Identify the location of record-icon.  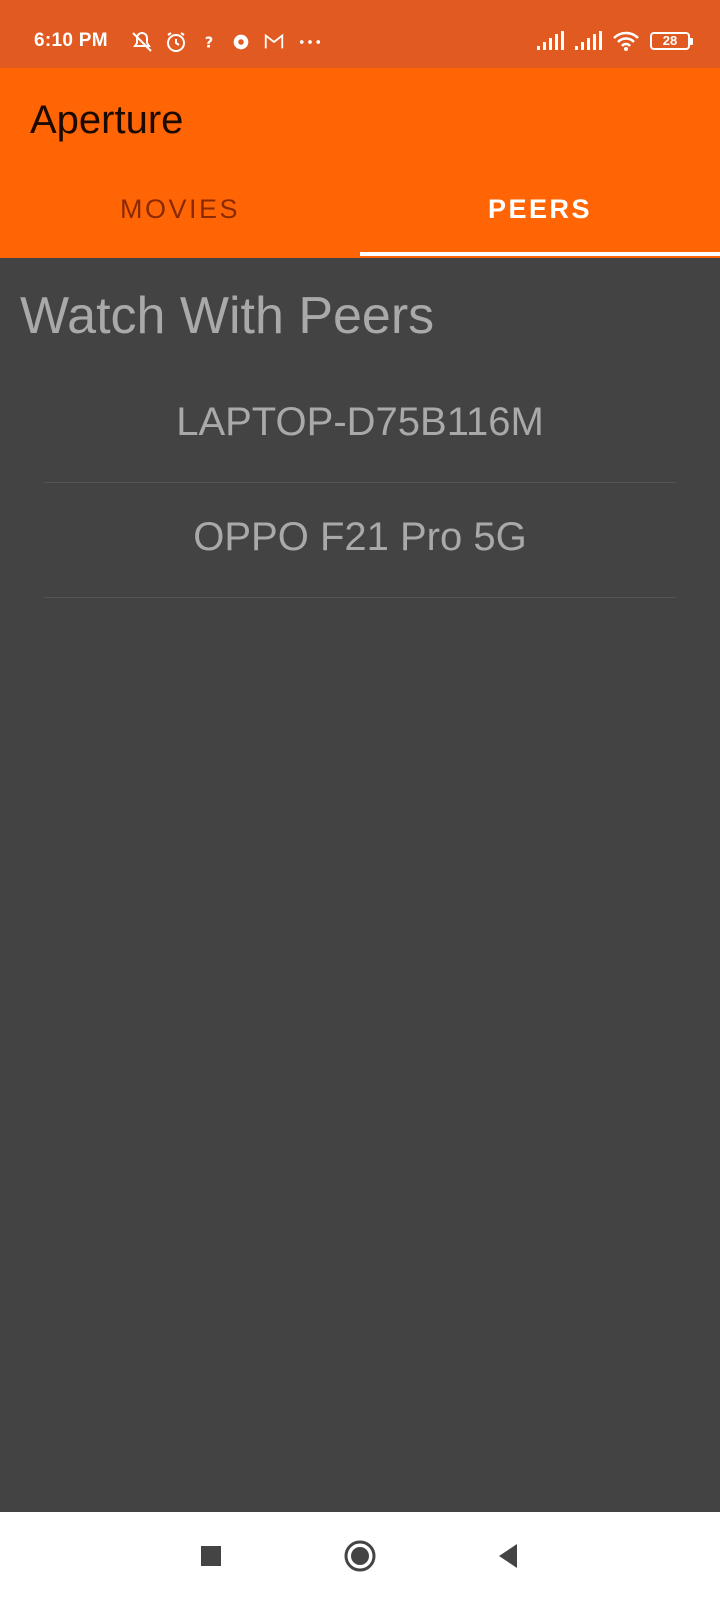
(241, 42).